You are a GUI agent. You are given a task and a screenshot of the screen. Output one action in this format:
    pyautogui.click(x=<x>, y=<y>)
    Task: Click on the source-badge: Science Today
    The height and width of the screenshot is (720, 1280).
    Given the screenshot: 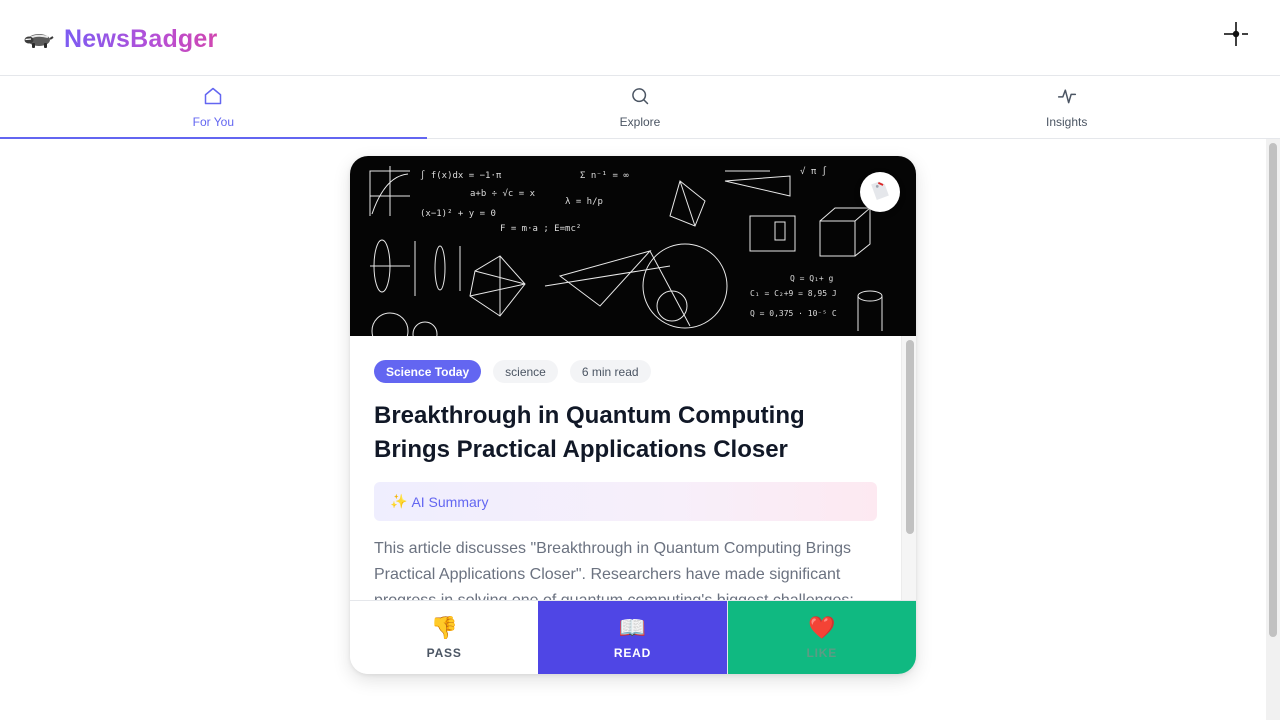 What is the action you would take?
    pyautogui.click(x=428, y=371)
    